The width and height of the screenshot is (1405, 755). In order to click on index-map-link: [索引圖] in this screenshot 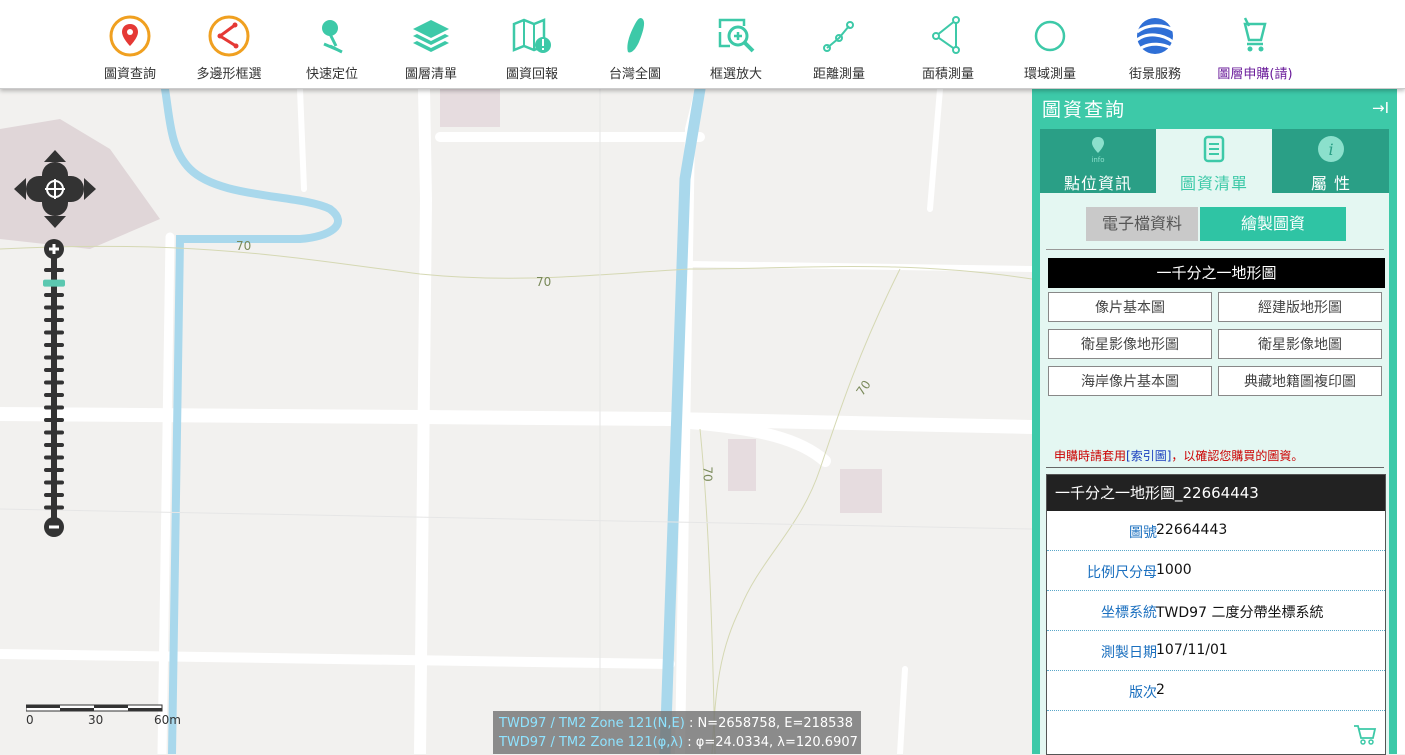, I will do `click(1148, 456)`.